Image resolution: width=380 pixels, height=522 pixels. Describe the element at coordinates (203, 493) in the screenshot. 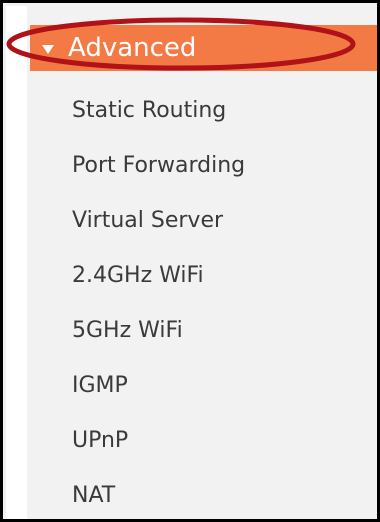

I see `menu-item-nat: NAT` at that location.